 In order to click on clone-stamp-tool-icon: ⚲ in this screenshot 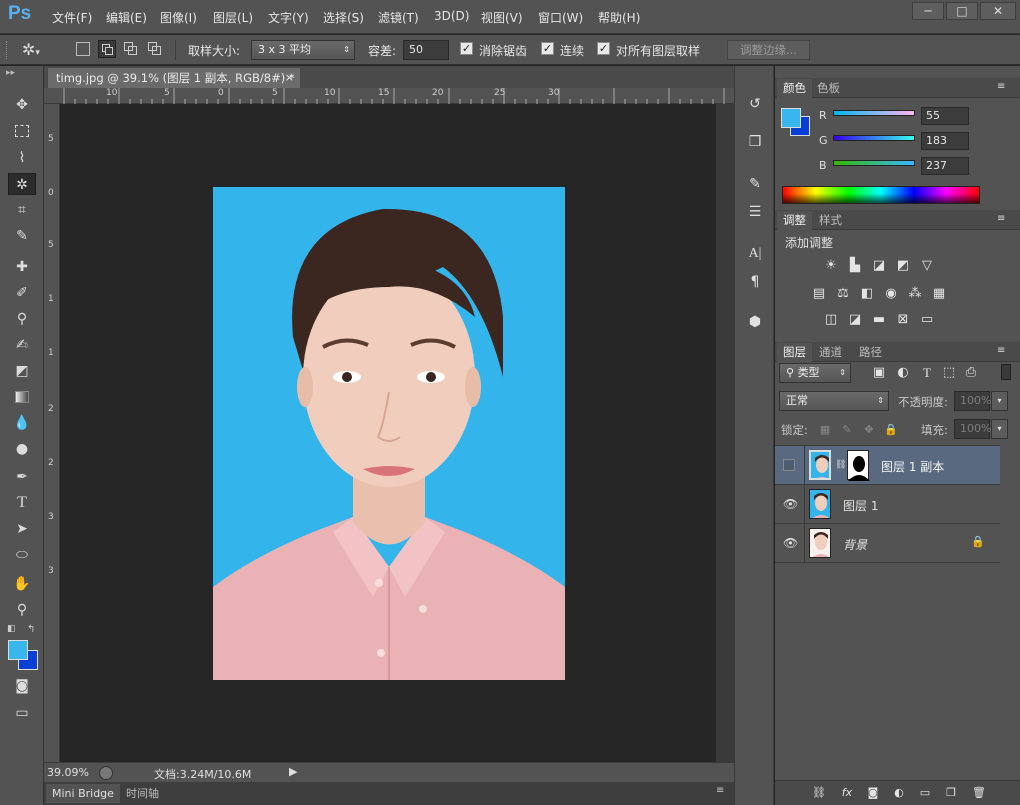, I will do `click(22, 319)`.